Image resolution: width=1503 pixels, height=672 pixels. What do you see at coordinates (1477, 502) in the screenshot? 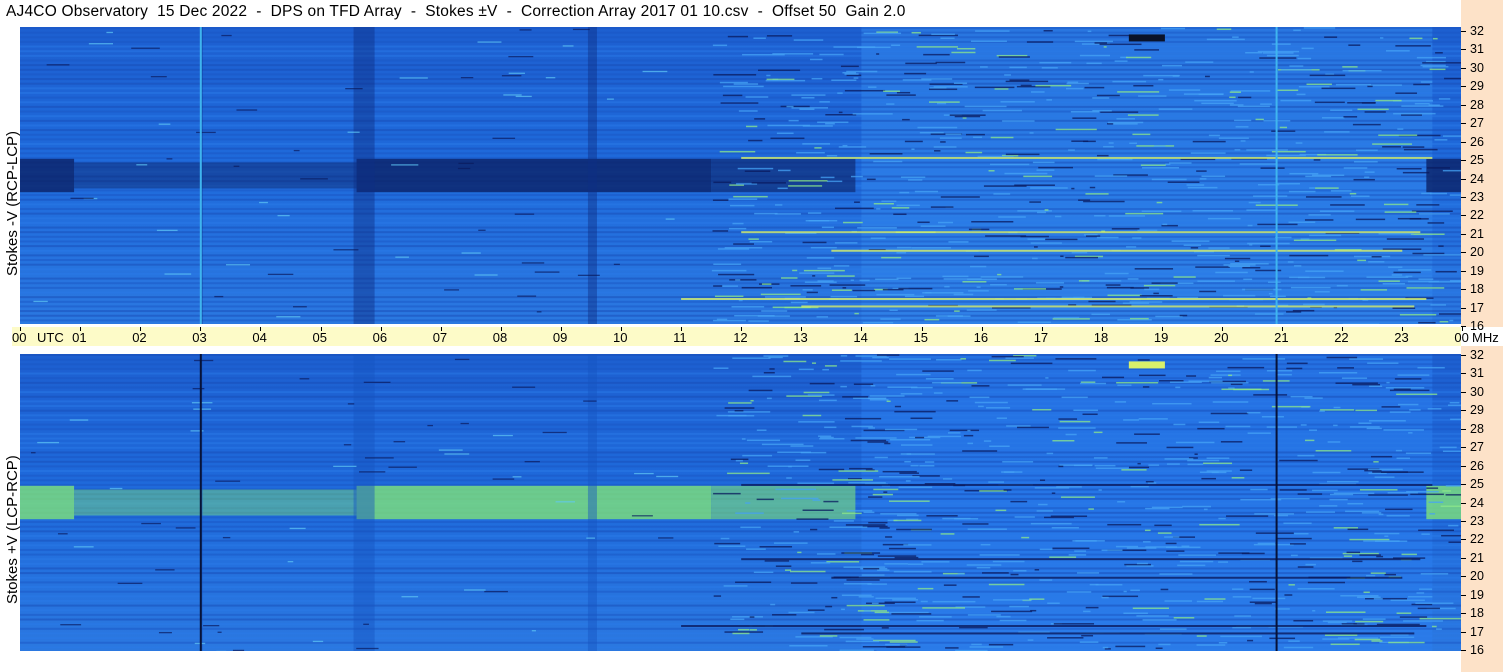
I see `freq-tick-label: 24` at bounding box center [1477, 502].